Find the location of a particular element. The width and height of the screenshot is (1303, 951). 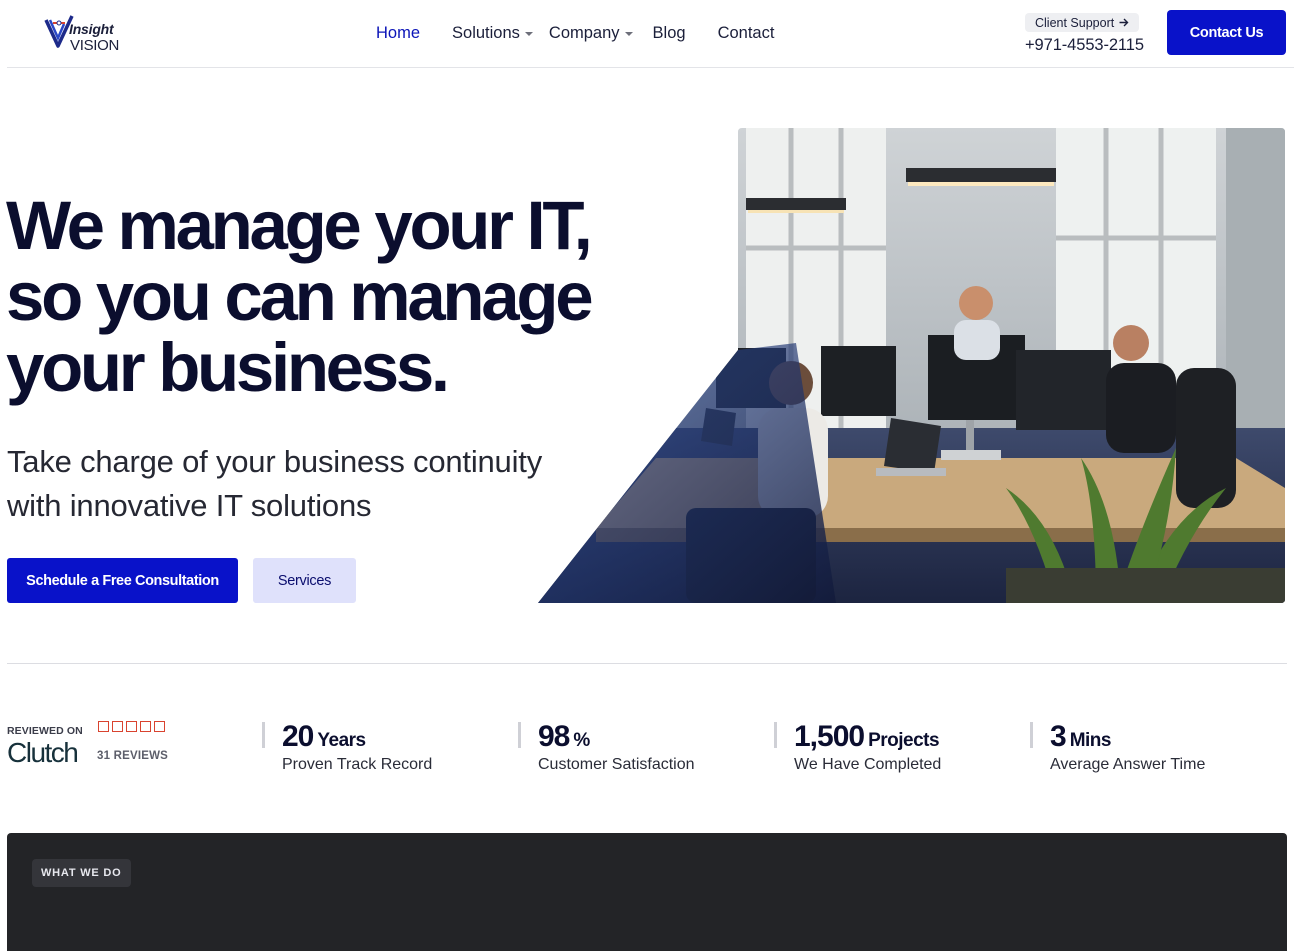

stat-number: 1,500 is located at coordinates (829, 736).